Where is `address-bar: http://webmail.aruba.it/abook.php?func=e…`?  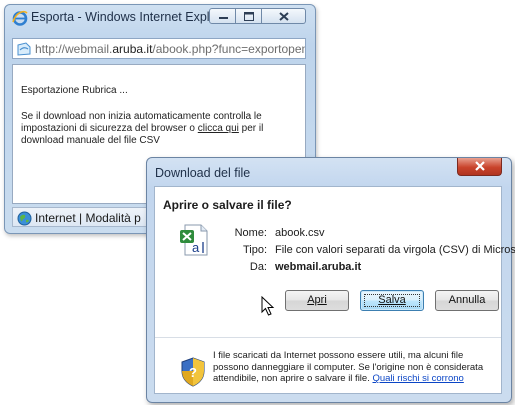
address-bar: http://webmail.aruba.it/abook.php?func=e… is located at coordinates (159, 48).